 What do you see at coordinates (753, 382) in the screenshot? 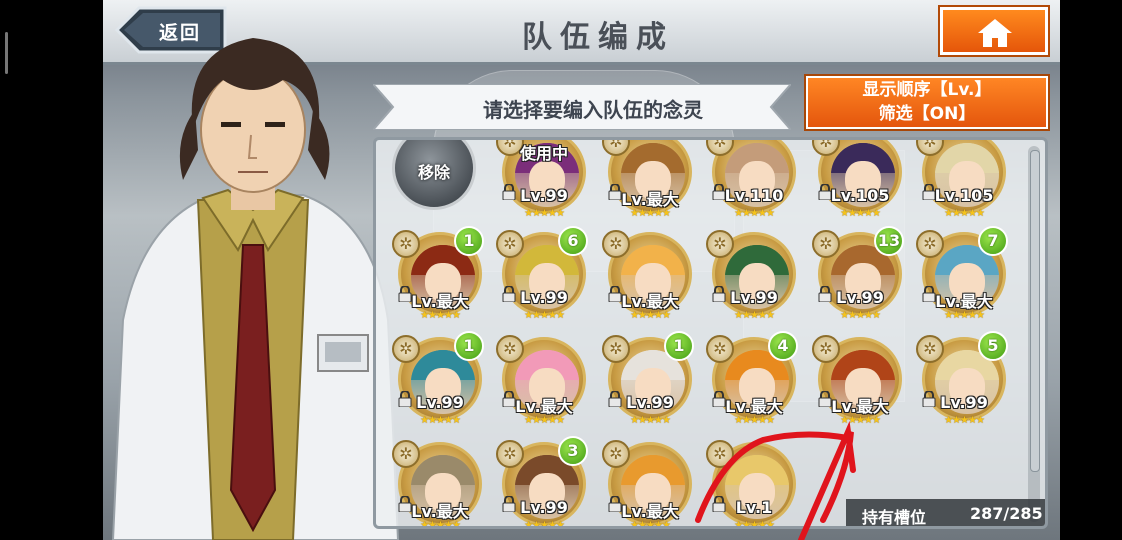
I see `unit-card: ✲ 4 Lv.最大 ★★★★★` at bounding box center [753, 382].